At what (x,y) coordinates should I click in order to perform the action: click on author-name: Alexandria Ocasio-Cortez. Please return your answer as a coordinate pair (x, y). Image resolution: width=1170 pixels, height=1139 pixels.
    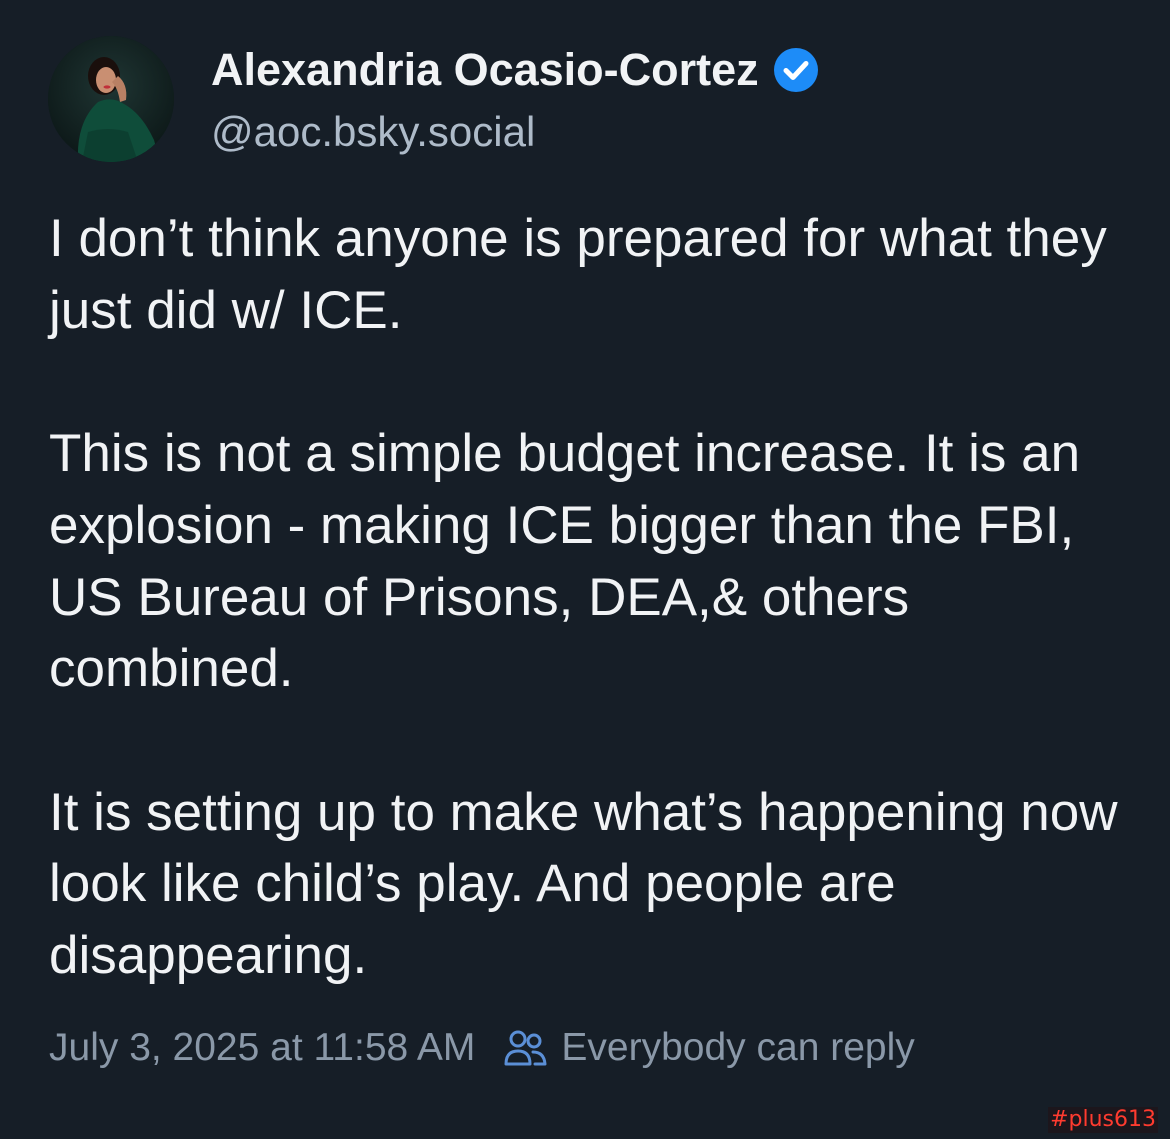
    Looking at the image, I should click on (485, 70).